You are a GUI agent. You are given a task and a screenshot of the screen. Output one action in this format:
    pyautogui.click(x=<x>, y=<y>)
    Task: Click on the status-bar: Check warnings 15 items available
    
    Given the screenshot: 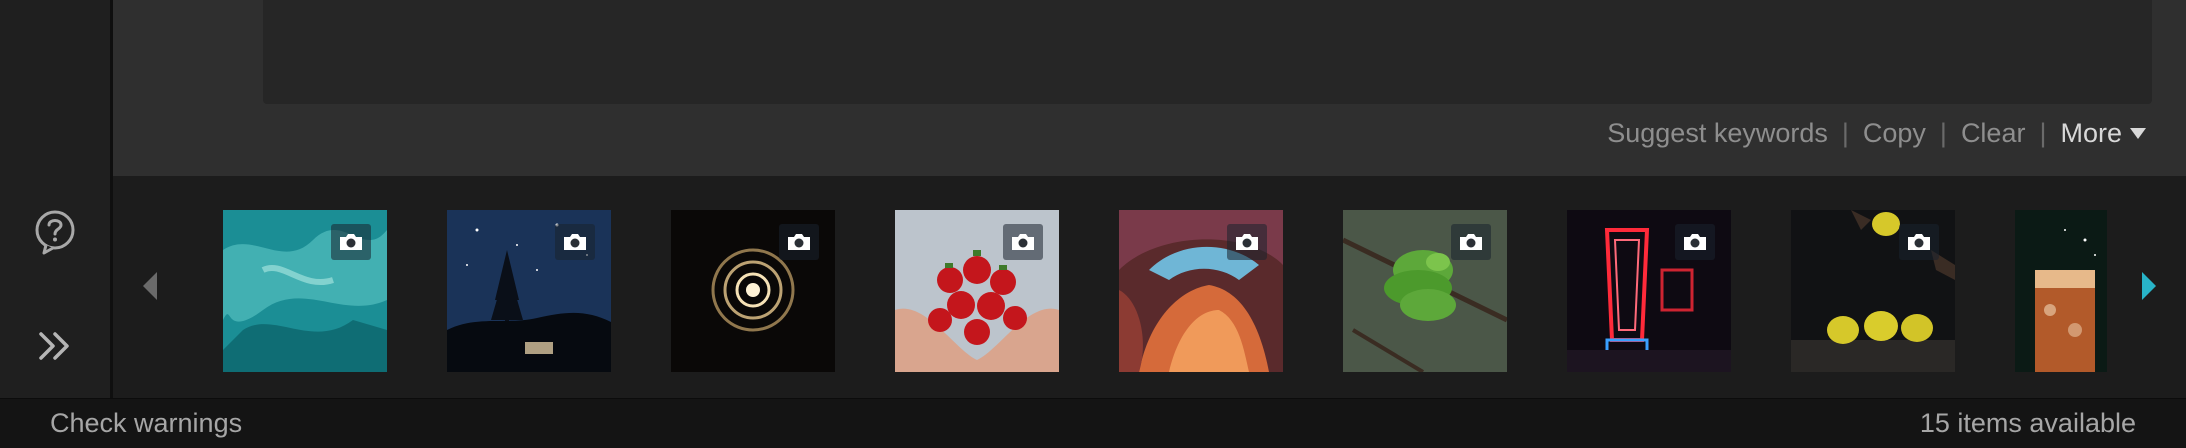 What is the action you would take?
    pyautogui.click(x=1093, y=423)
    